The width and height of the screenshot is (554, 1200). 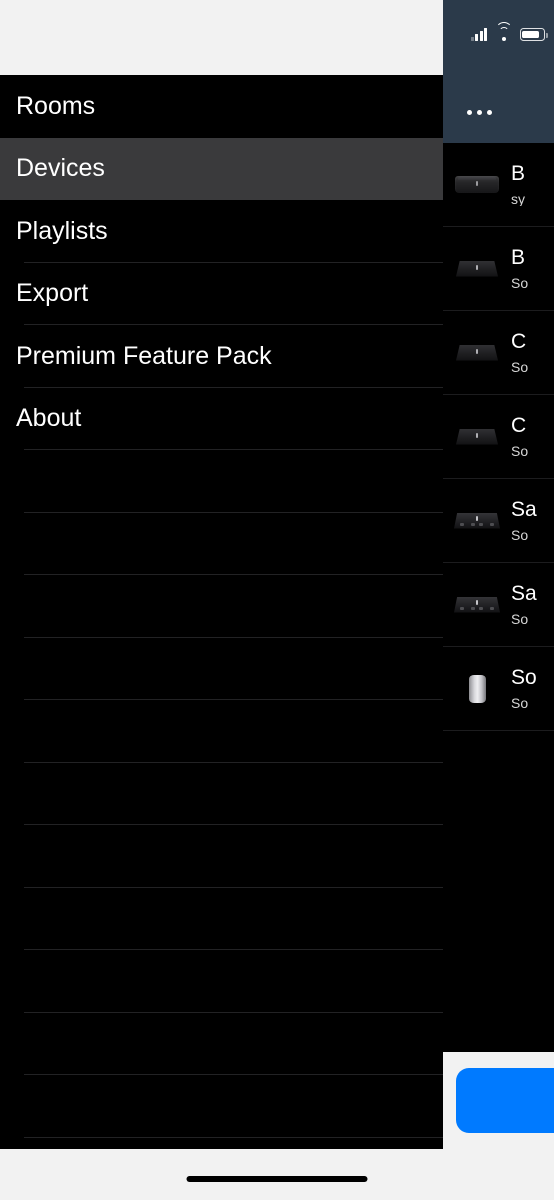 I want to click on wifi-icon, so click(x=503, y=31).